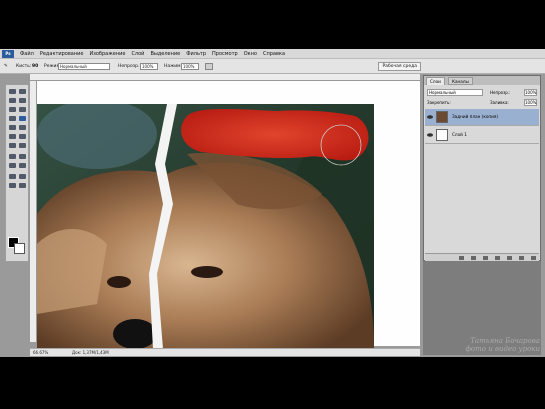 The width and height of the screenshot is (545, 409). What do you see at coordinates (209, 66) in the screenshot?
I see `airbrush-icon` at bounding box center [209, 66].